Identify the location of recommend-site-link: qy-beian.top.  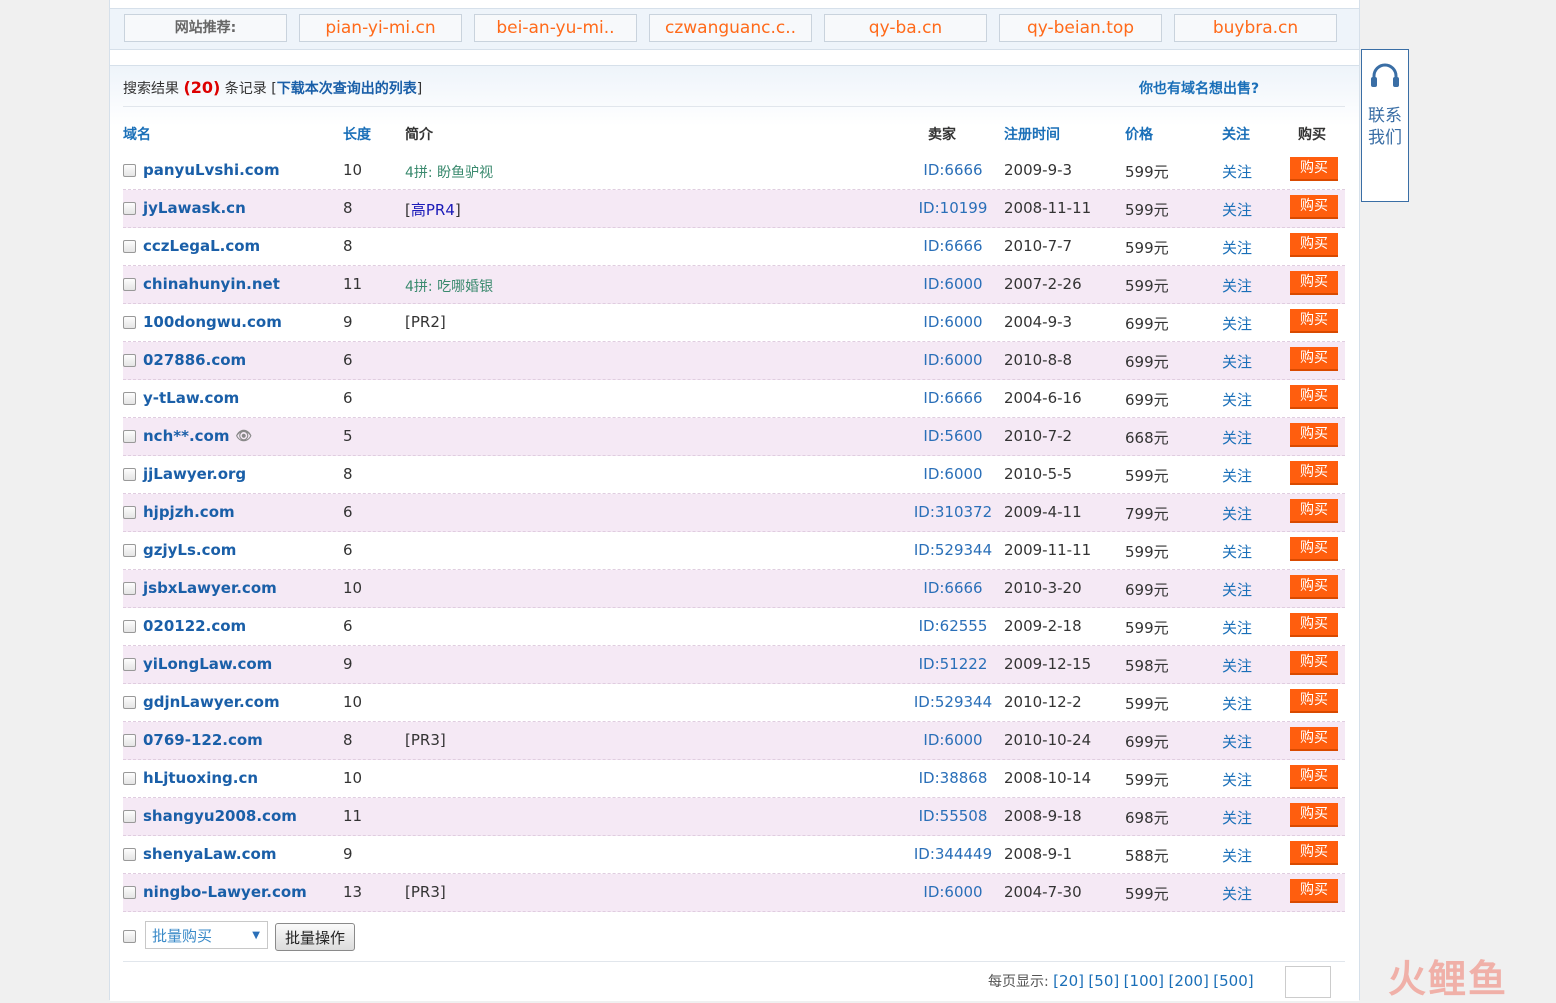
(1080, 28).